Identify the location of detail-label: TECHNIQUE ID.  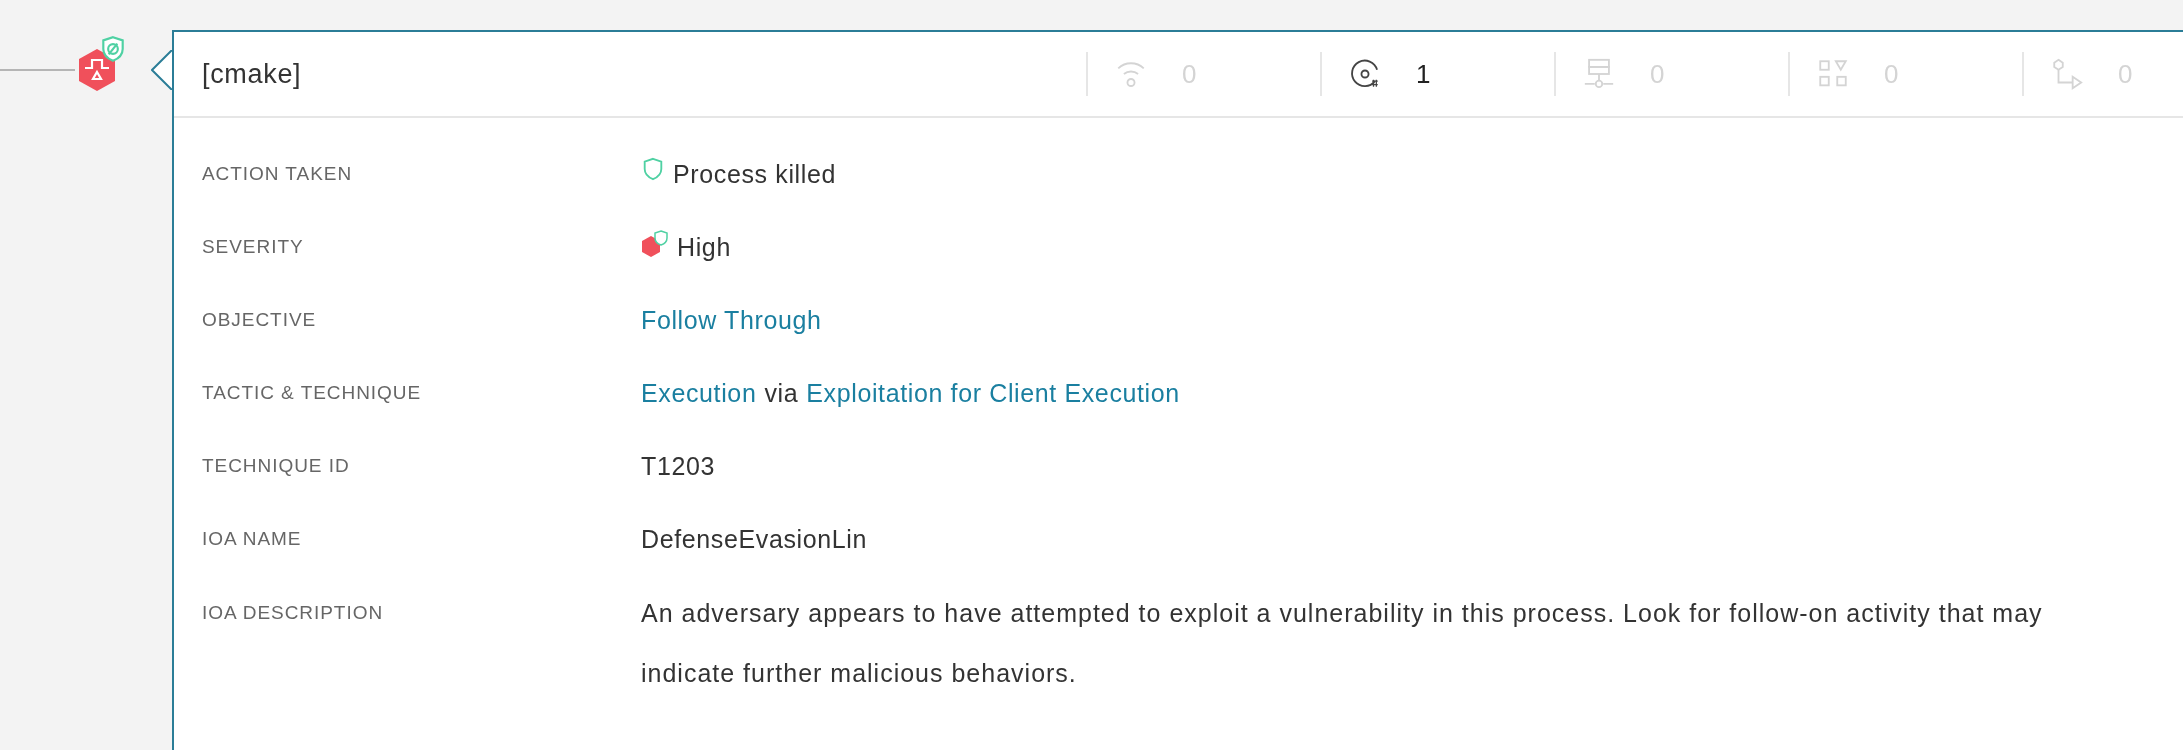
(276, 466).